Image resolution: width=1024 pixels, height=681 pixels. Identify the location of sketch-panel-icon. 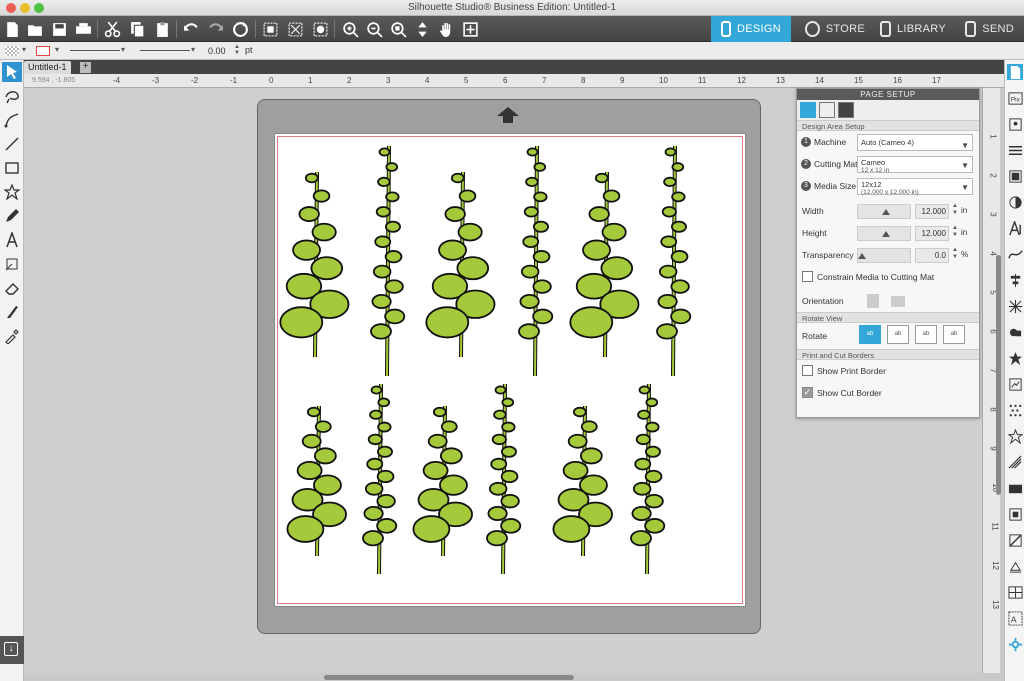
(1015, 410).